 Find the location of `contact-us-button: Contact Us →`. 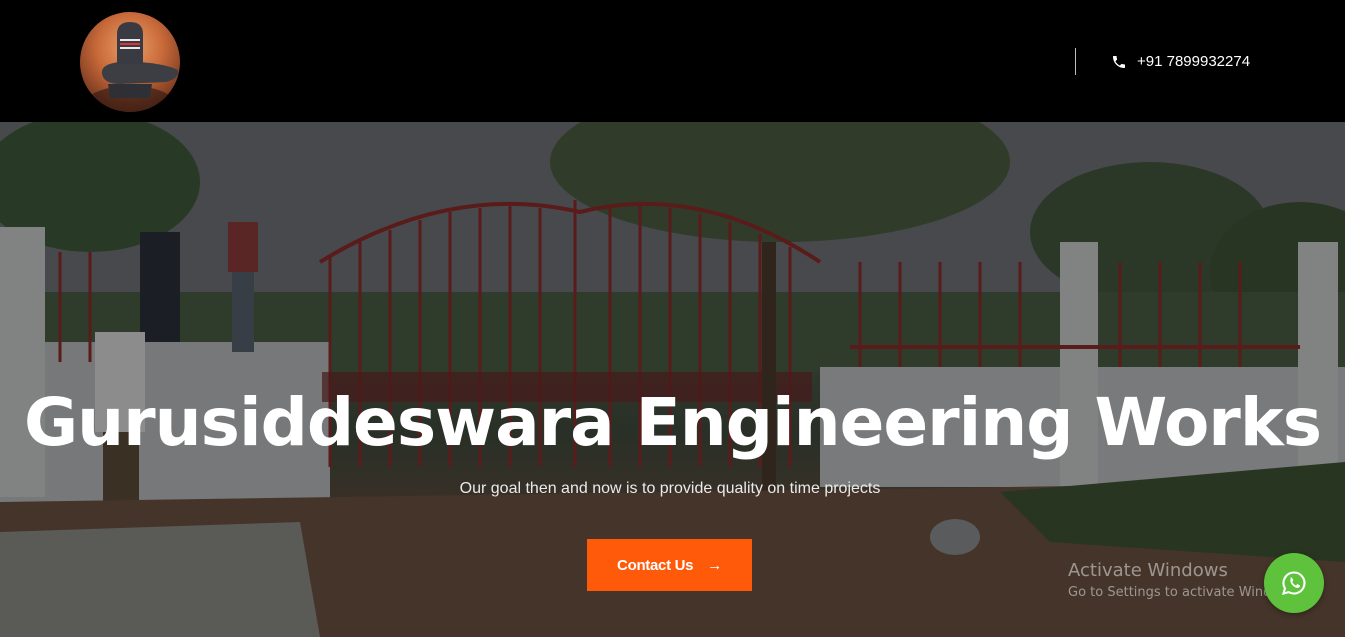

contact-us-button: Contact Us → is located at coordinates (669, 565).